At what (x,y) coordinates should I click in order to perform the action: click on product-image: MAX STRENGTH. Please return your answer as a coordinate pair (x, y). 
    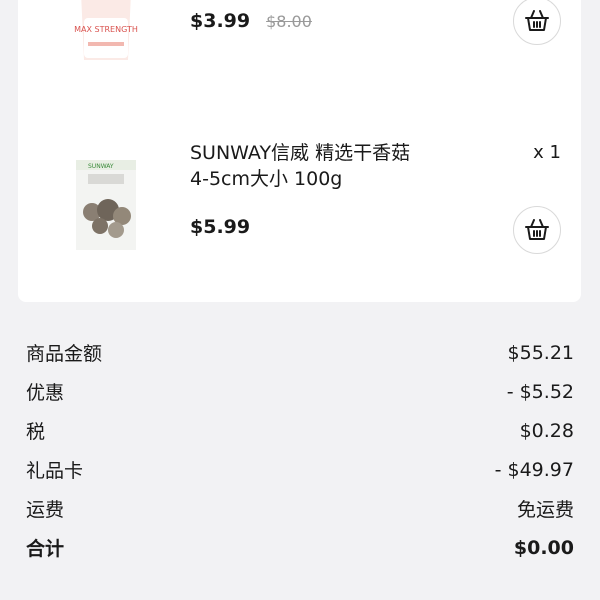
    Looking at the image, I should click on (106, 30).